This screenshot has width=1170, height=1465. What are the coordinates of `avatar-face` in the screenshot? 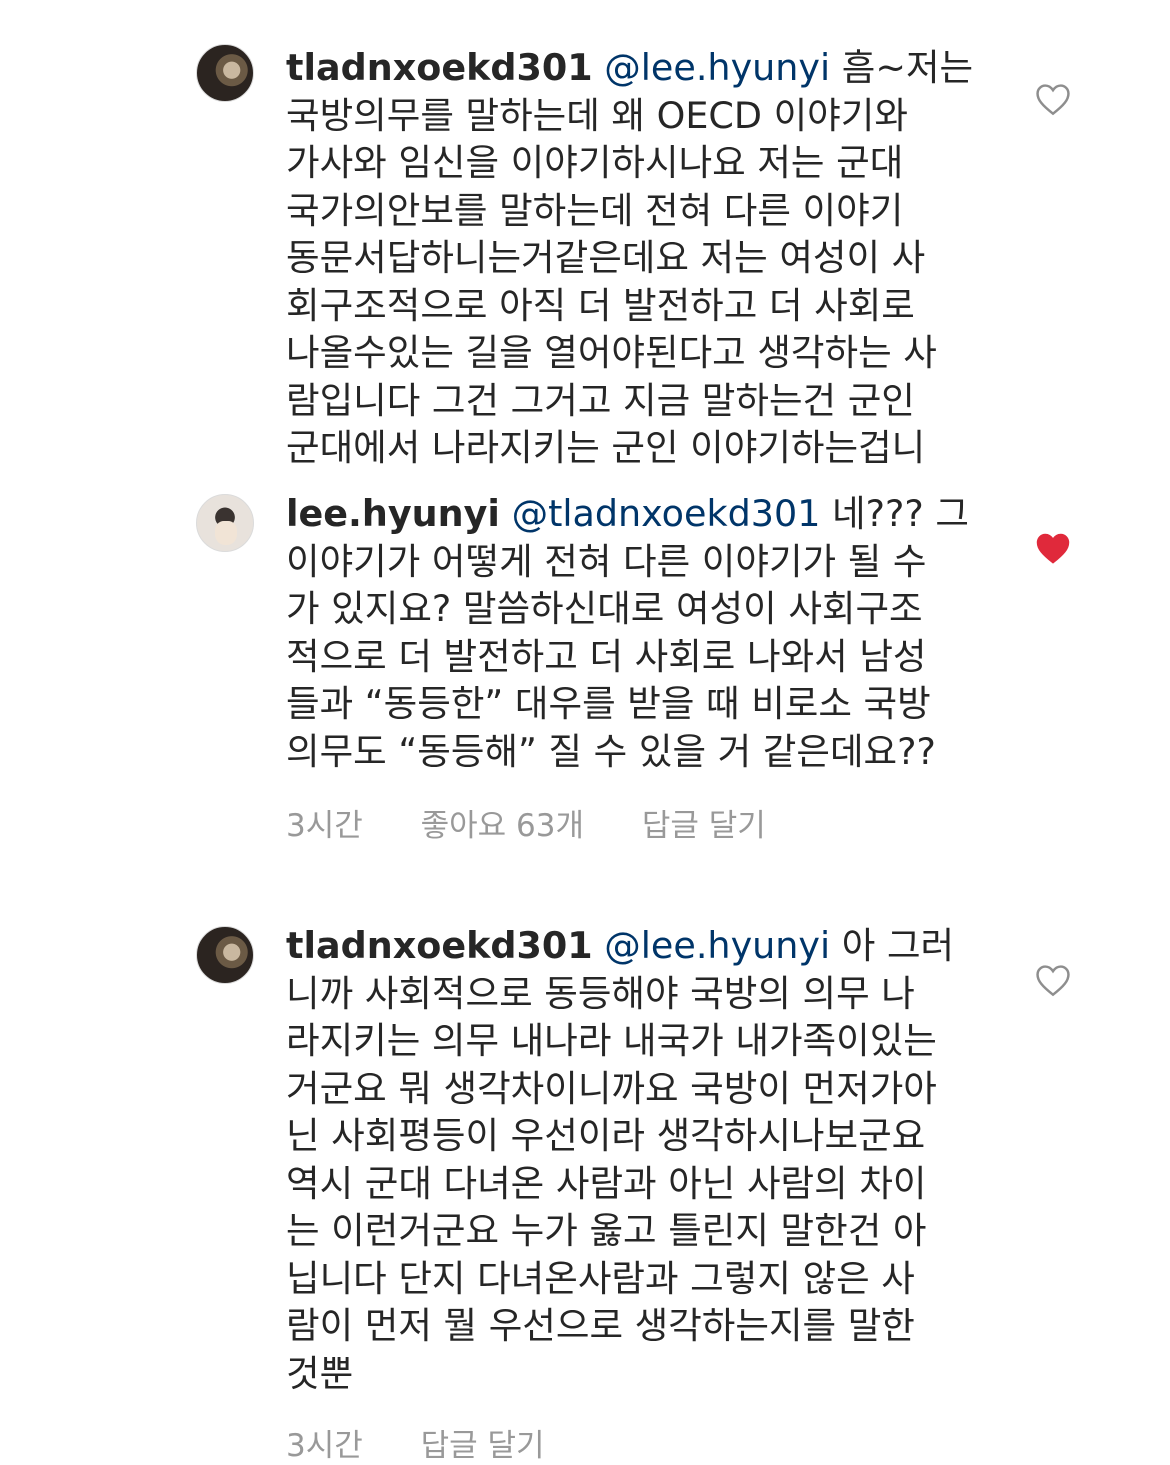 It's located at (226, 533).